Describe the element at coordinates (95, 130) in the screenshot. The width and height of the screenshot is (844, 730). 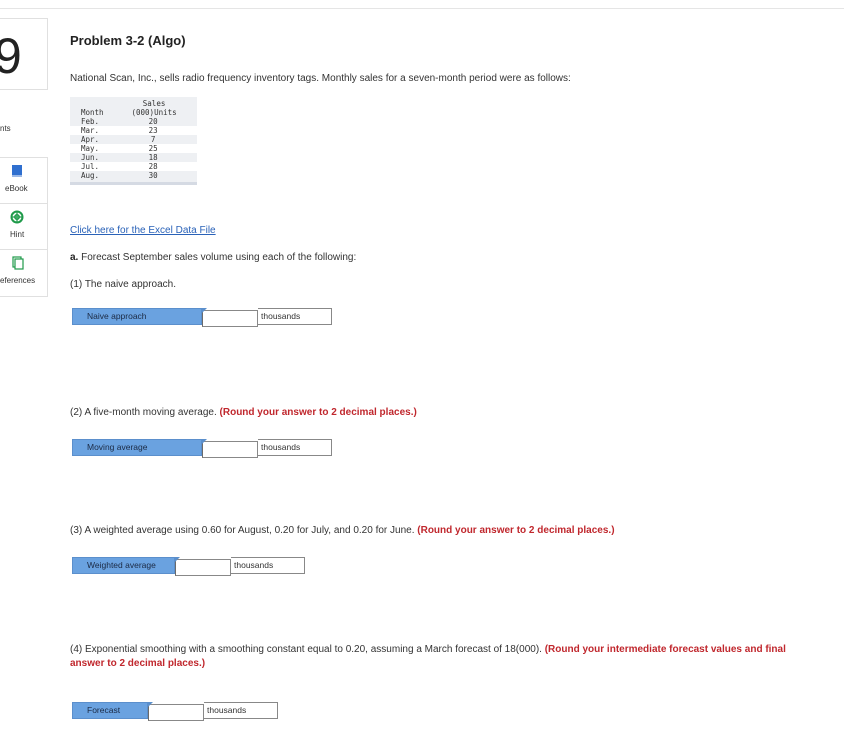
I see `month-cell: Mar.` at that location.